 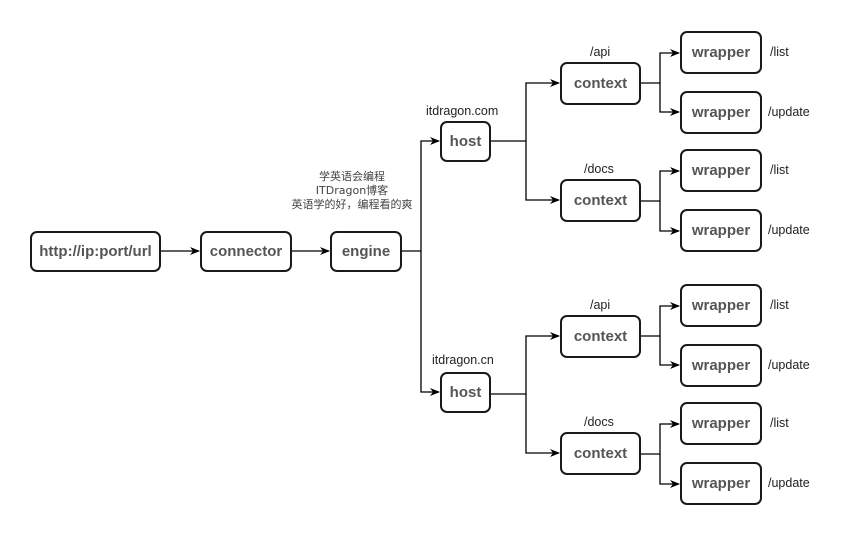 What do you see at coordinates (246, 251) in the screenshot?
I see `connector-node: connector` at bounding box center [246, 251].